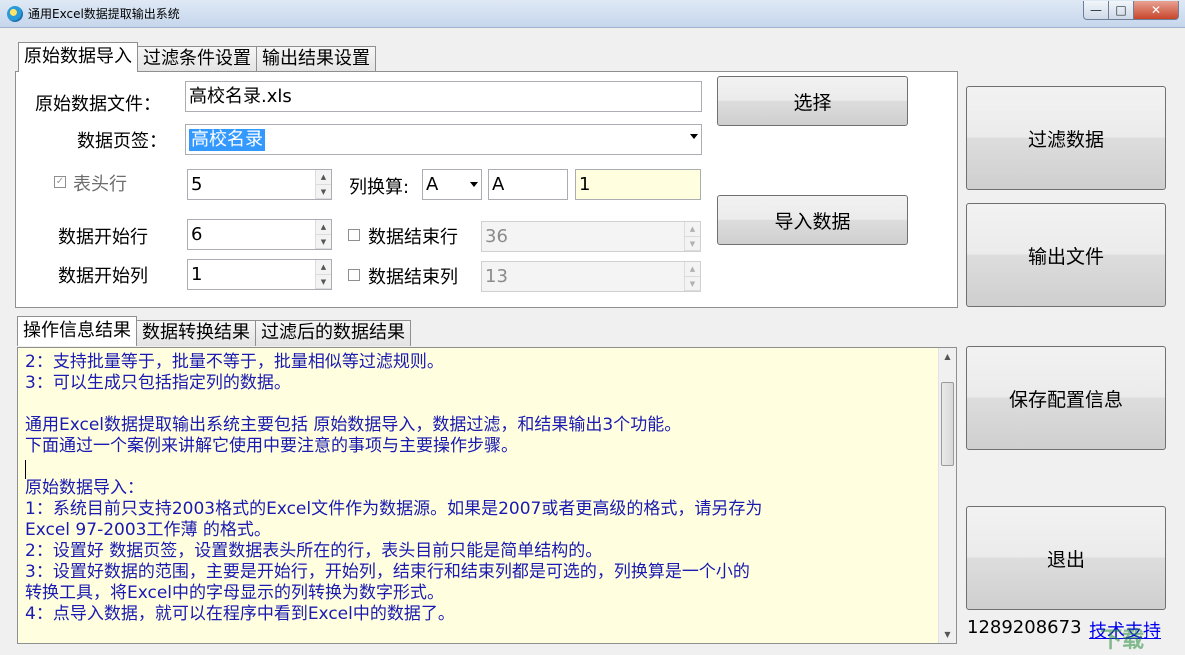 Image resolution: width=1185 pixels, height=655 pixels. Describe the element at coordinates (158, 383) in the screenshot. I see `log-line: 3：可以生成只包括指定列的数据。` at that location.